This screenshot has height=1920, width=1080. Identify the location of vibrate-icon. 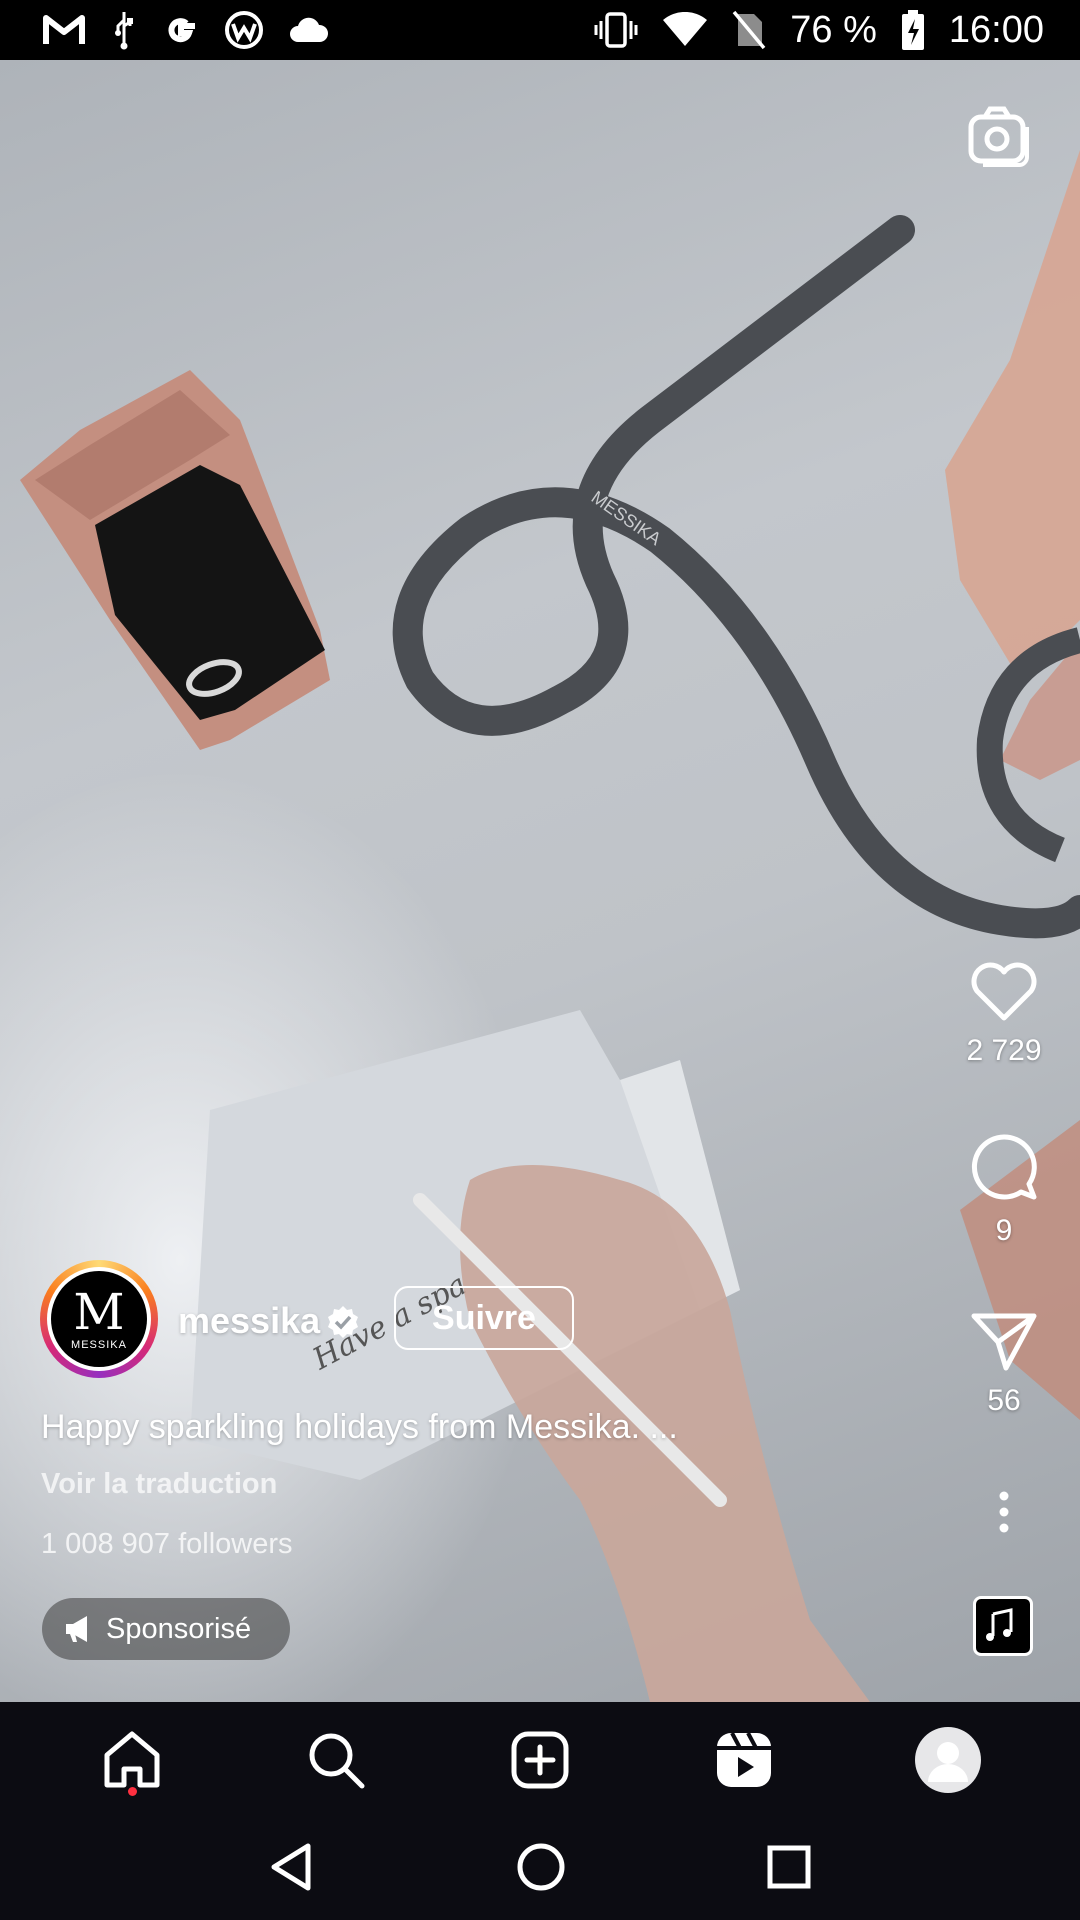
(616, 30).